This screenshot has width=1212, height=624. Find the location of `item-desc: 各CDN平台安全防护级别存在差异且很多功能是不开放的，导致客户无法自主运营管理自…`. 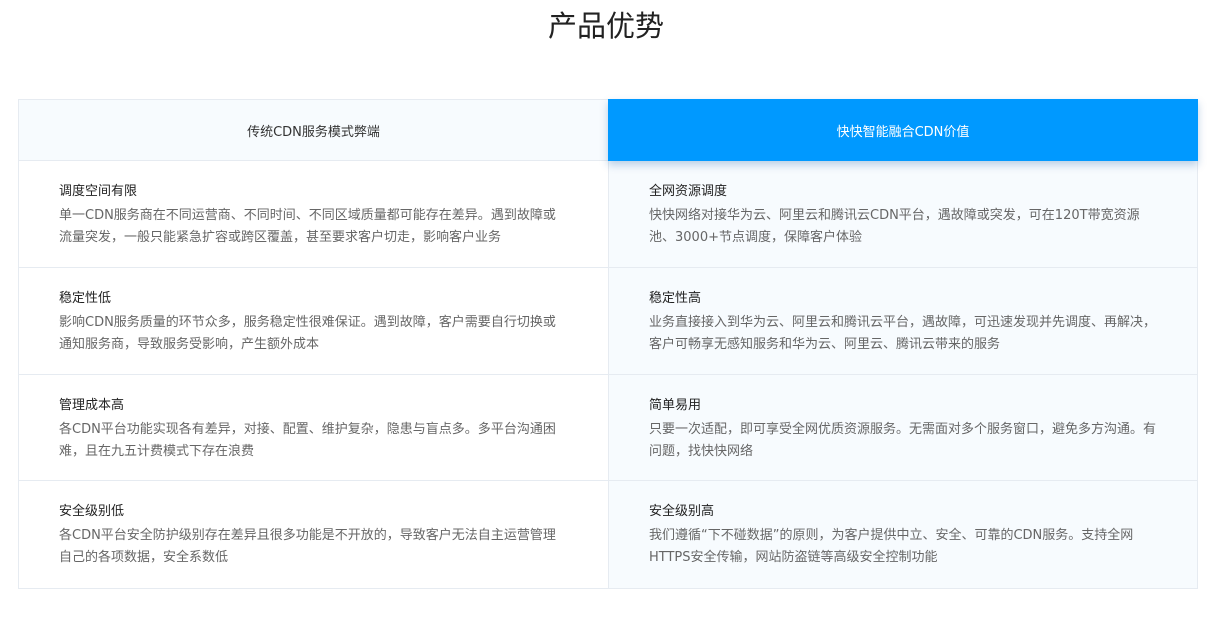

item-desc: 各CDN平台安全防护级别存在差异且很多功能是不开放的，导致客户无法自主运营管理自… is located at coordinates (307, 547).